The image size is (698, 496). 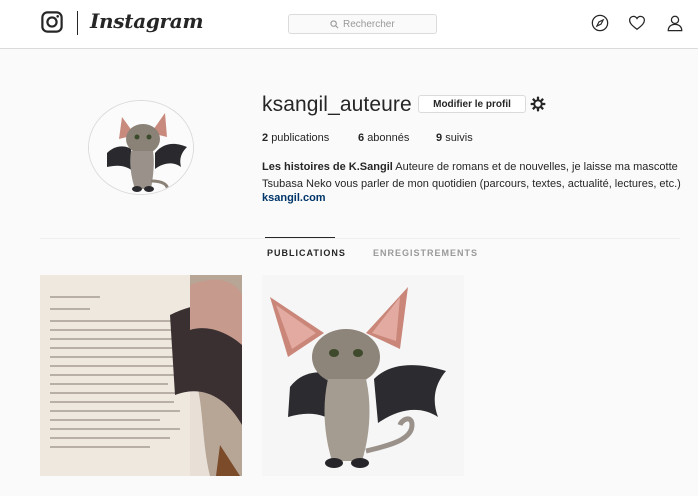 I want to click on top-navigation-bar: Instagram, so click(x=349, y=24).